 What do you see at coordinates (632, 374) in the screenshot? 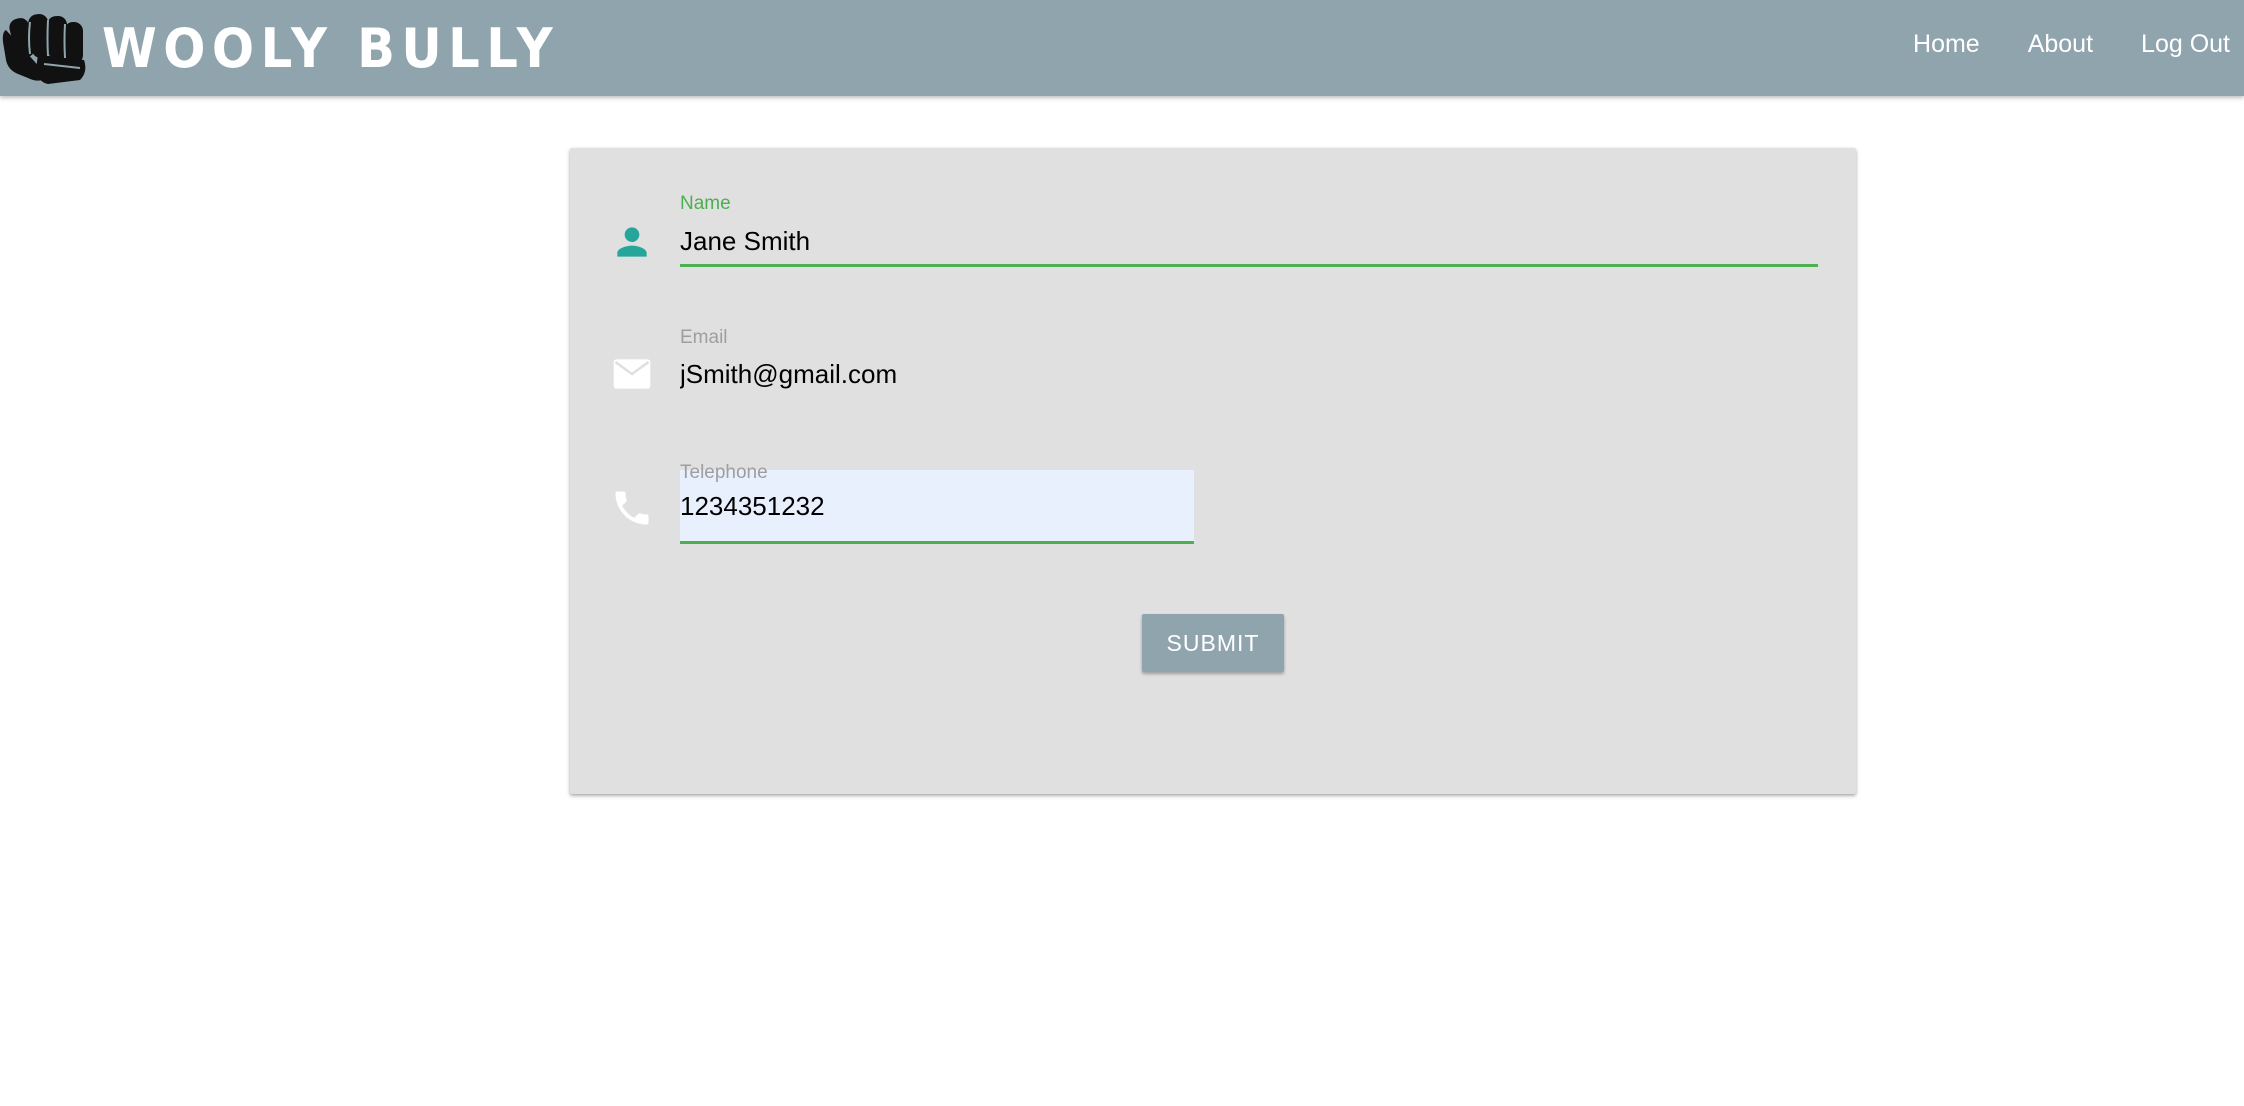
I see `mail-icon` at bounding box center [632, 374].